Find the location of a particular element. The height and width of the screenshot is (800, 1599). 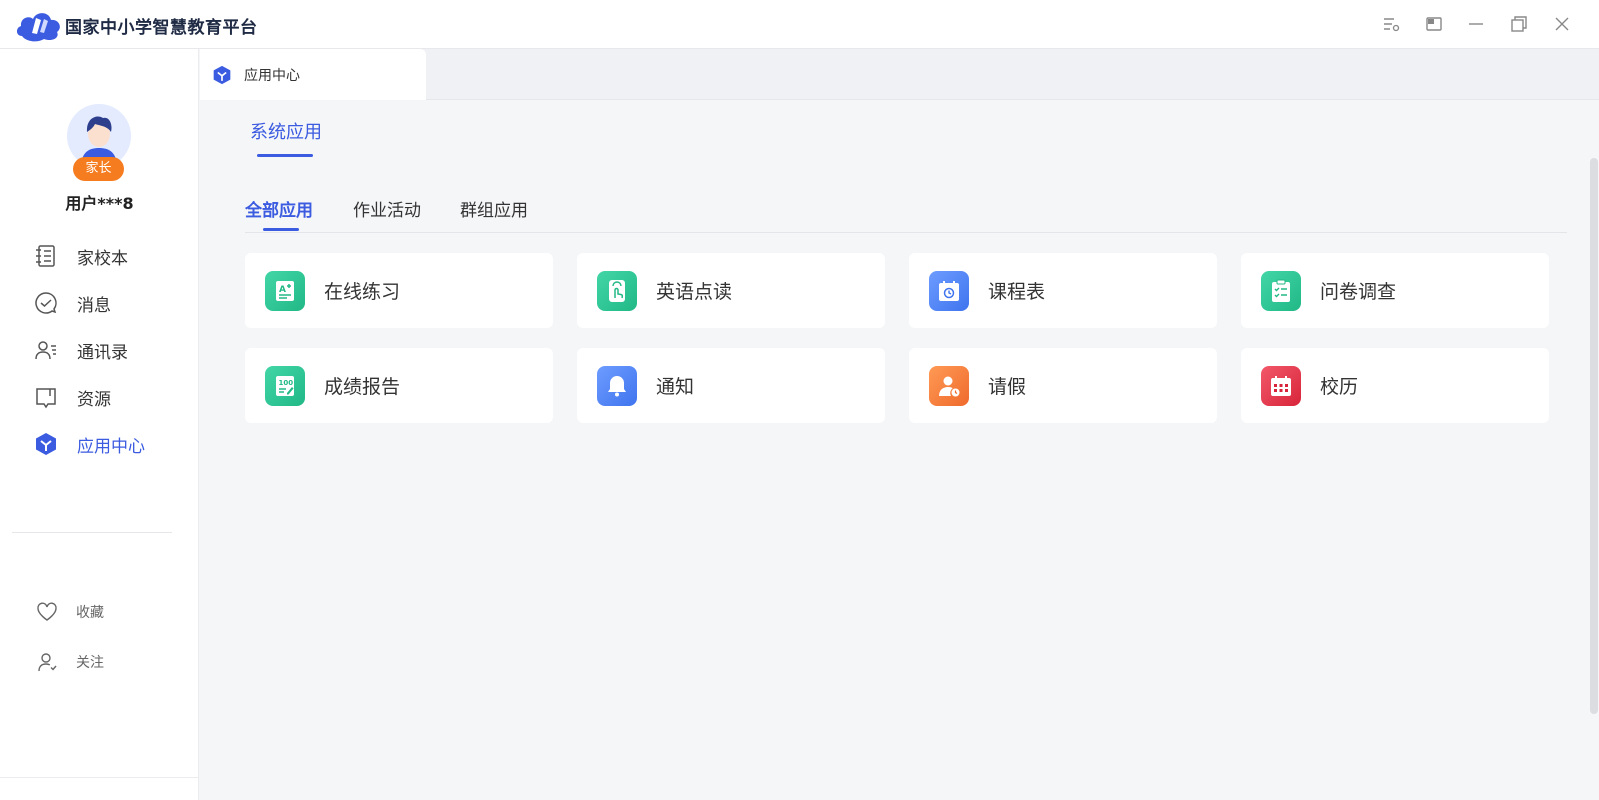

sidebar-item-label: 资源 is located at coordinates (94, 399).